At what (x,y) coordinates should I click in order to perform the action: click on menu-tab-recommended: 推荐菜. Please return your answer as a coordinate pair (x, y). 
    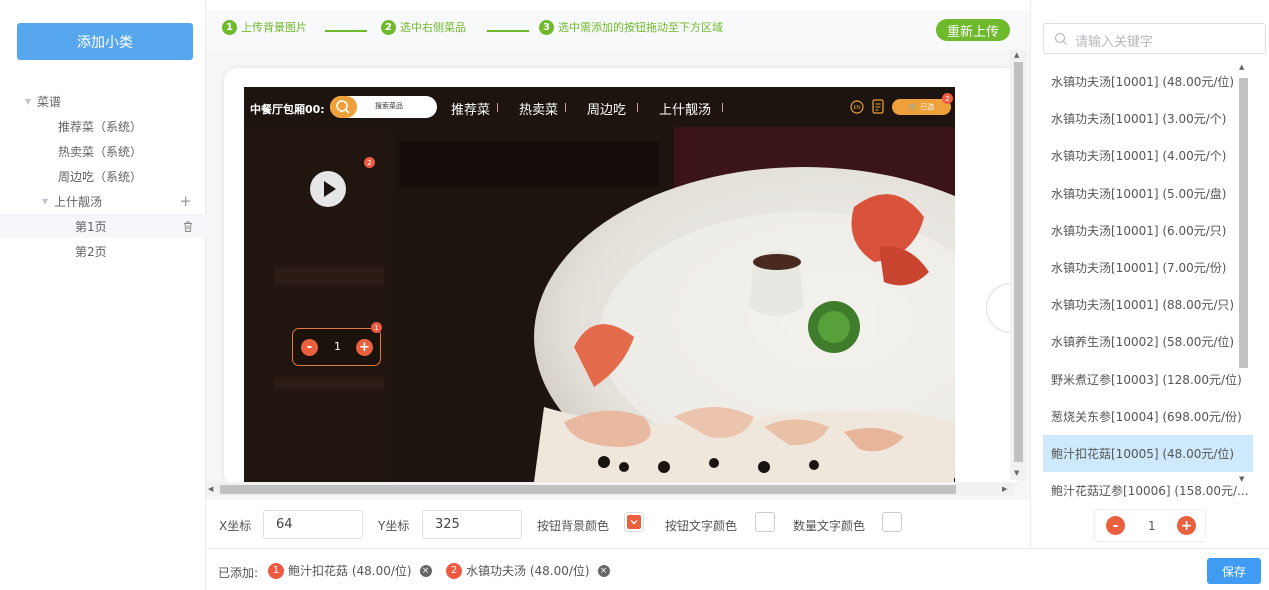
    Looking at the image, I should click on (470, 108).